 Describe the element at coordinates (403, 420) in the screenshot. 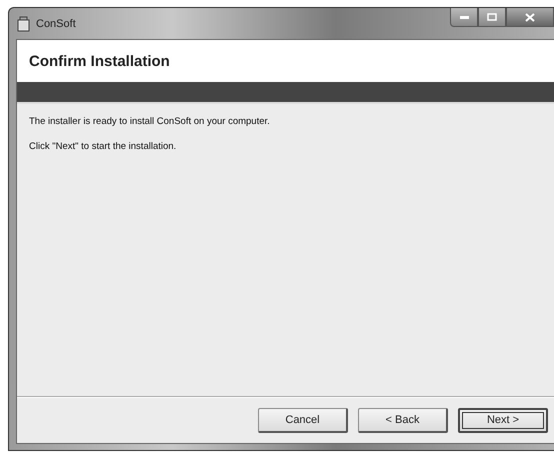

I see `back-button: < Back` at that location.